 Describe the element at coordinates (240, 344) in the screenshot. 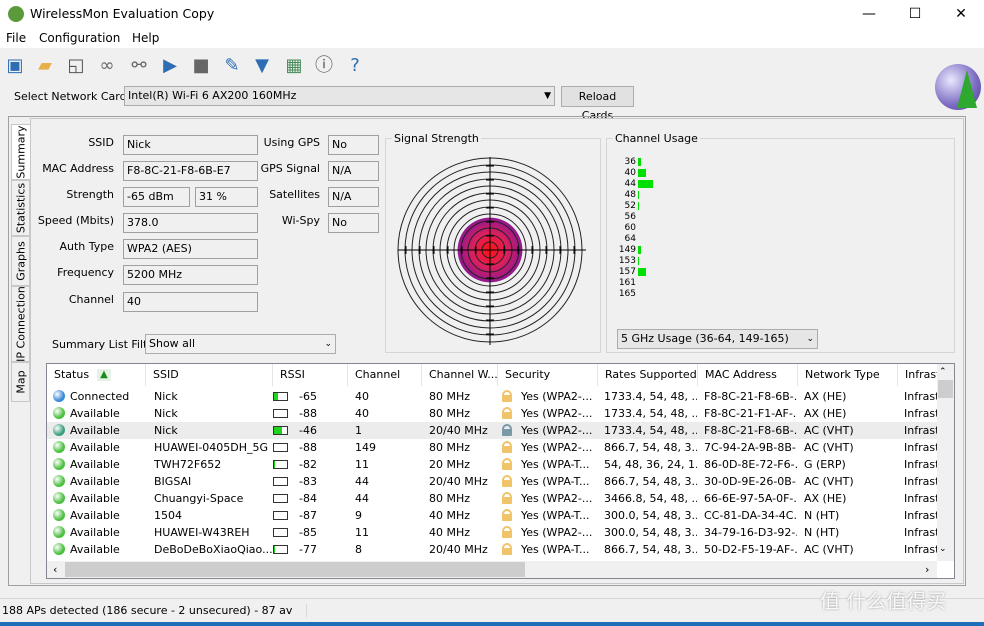

I see `summary-filter-select: Show all ⌄` at that location.